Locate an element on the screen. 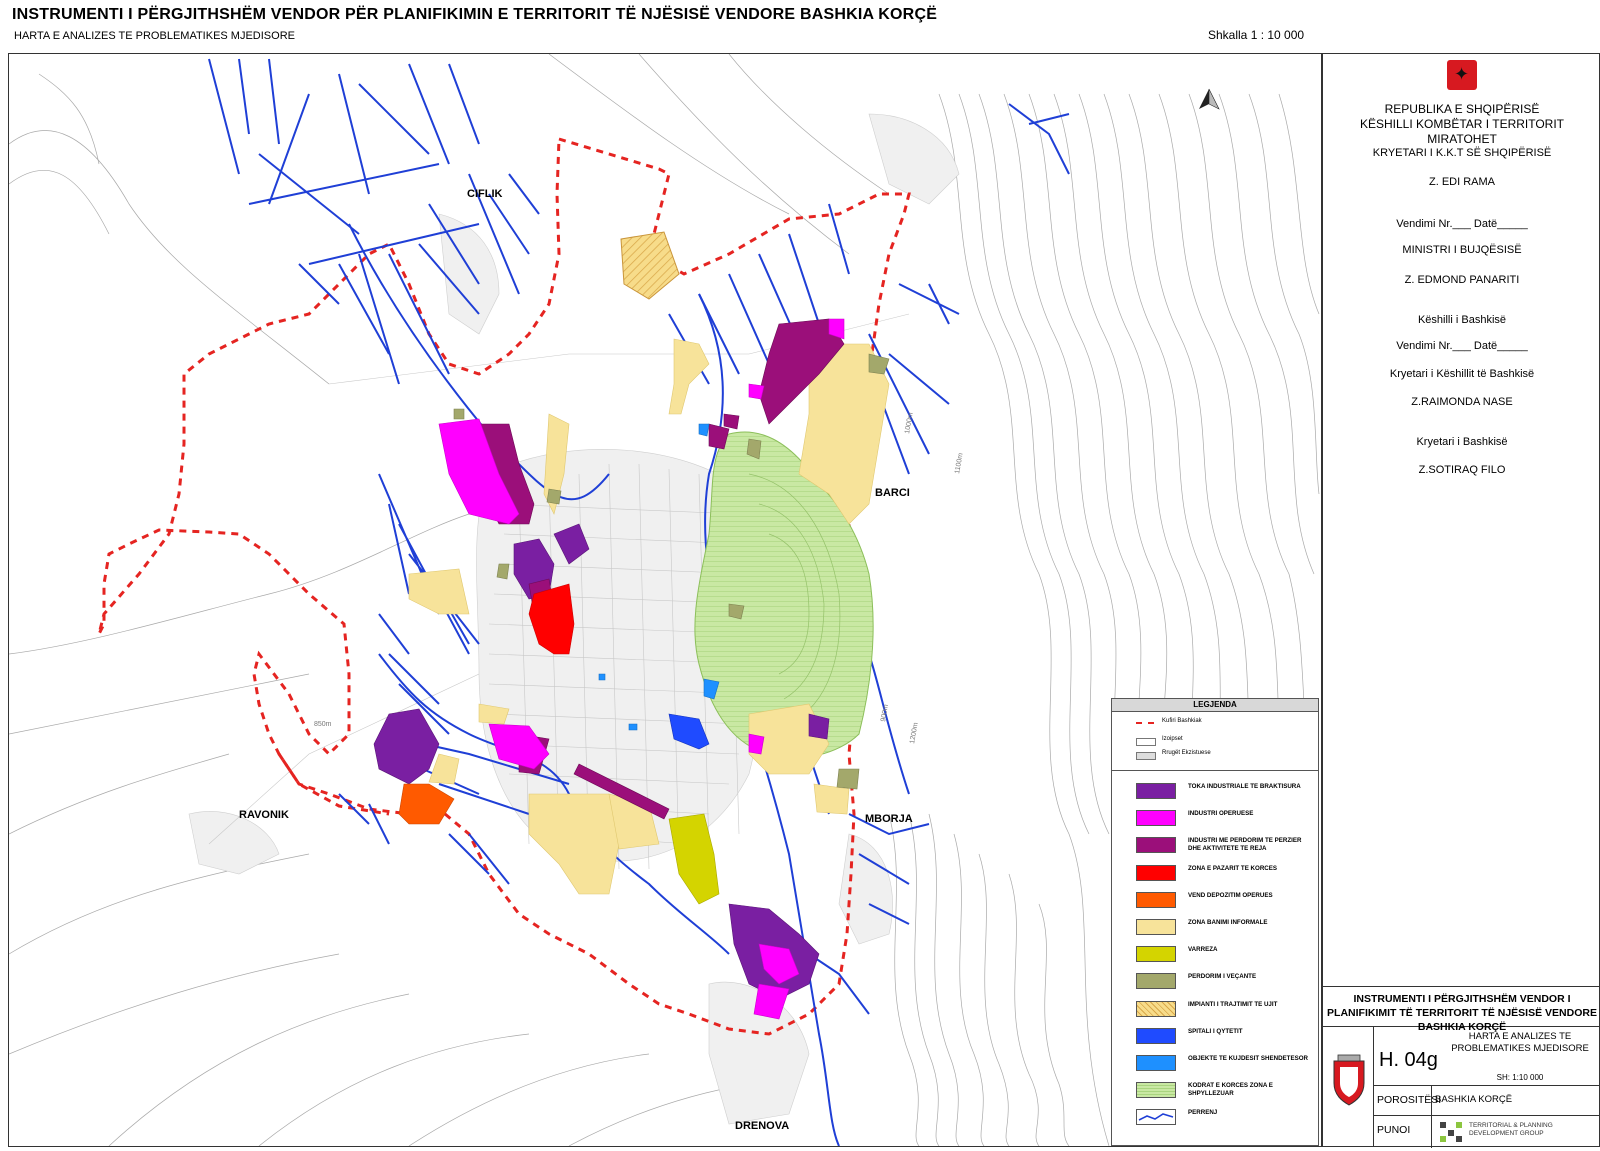 The image size is (1600, 1151). legend-label: VARREZA is located at coordinates (1203, 950).